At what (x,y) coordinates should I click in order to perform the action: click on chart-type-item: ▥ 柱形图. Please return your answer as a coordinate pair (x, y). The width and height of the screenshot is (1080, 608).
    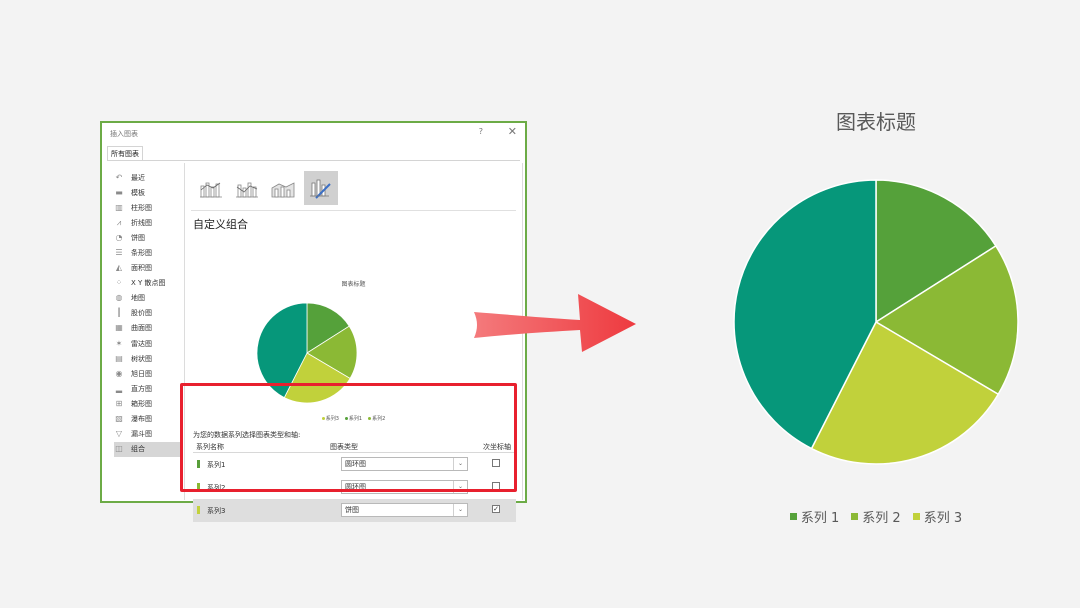
    Looking at the image, I should click on (147, 207).